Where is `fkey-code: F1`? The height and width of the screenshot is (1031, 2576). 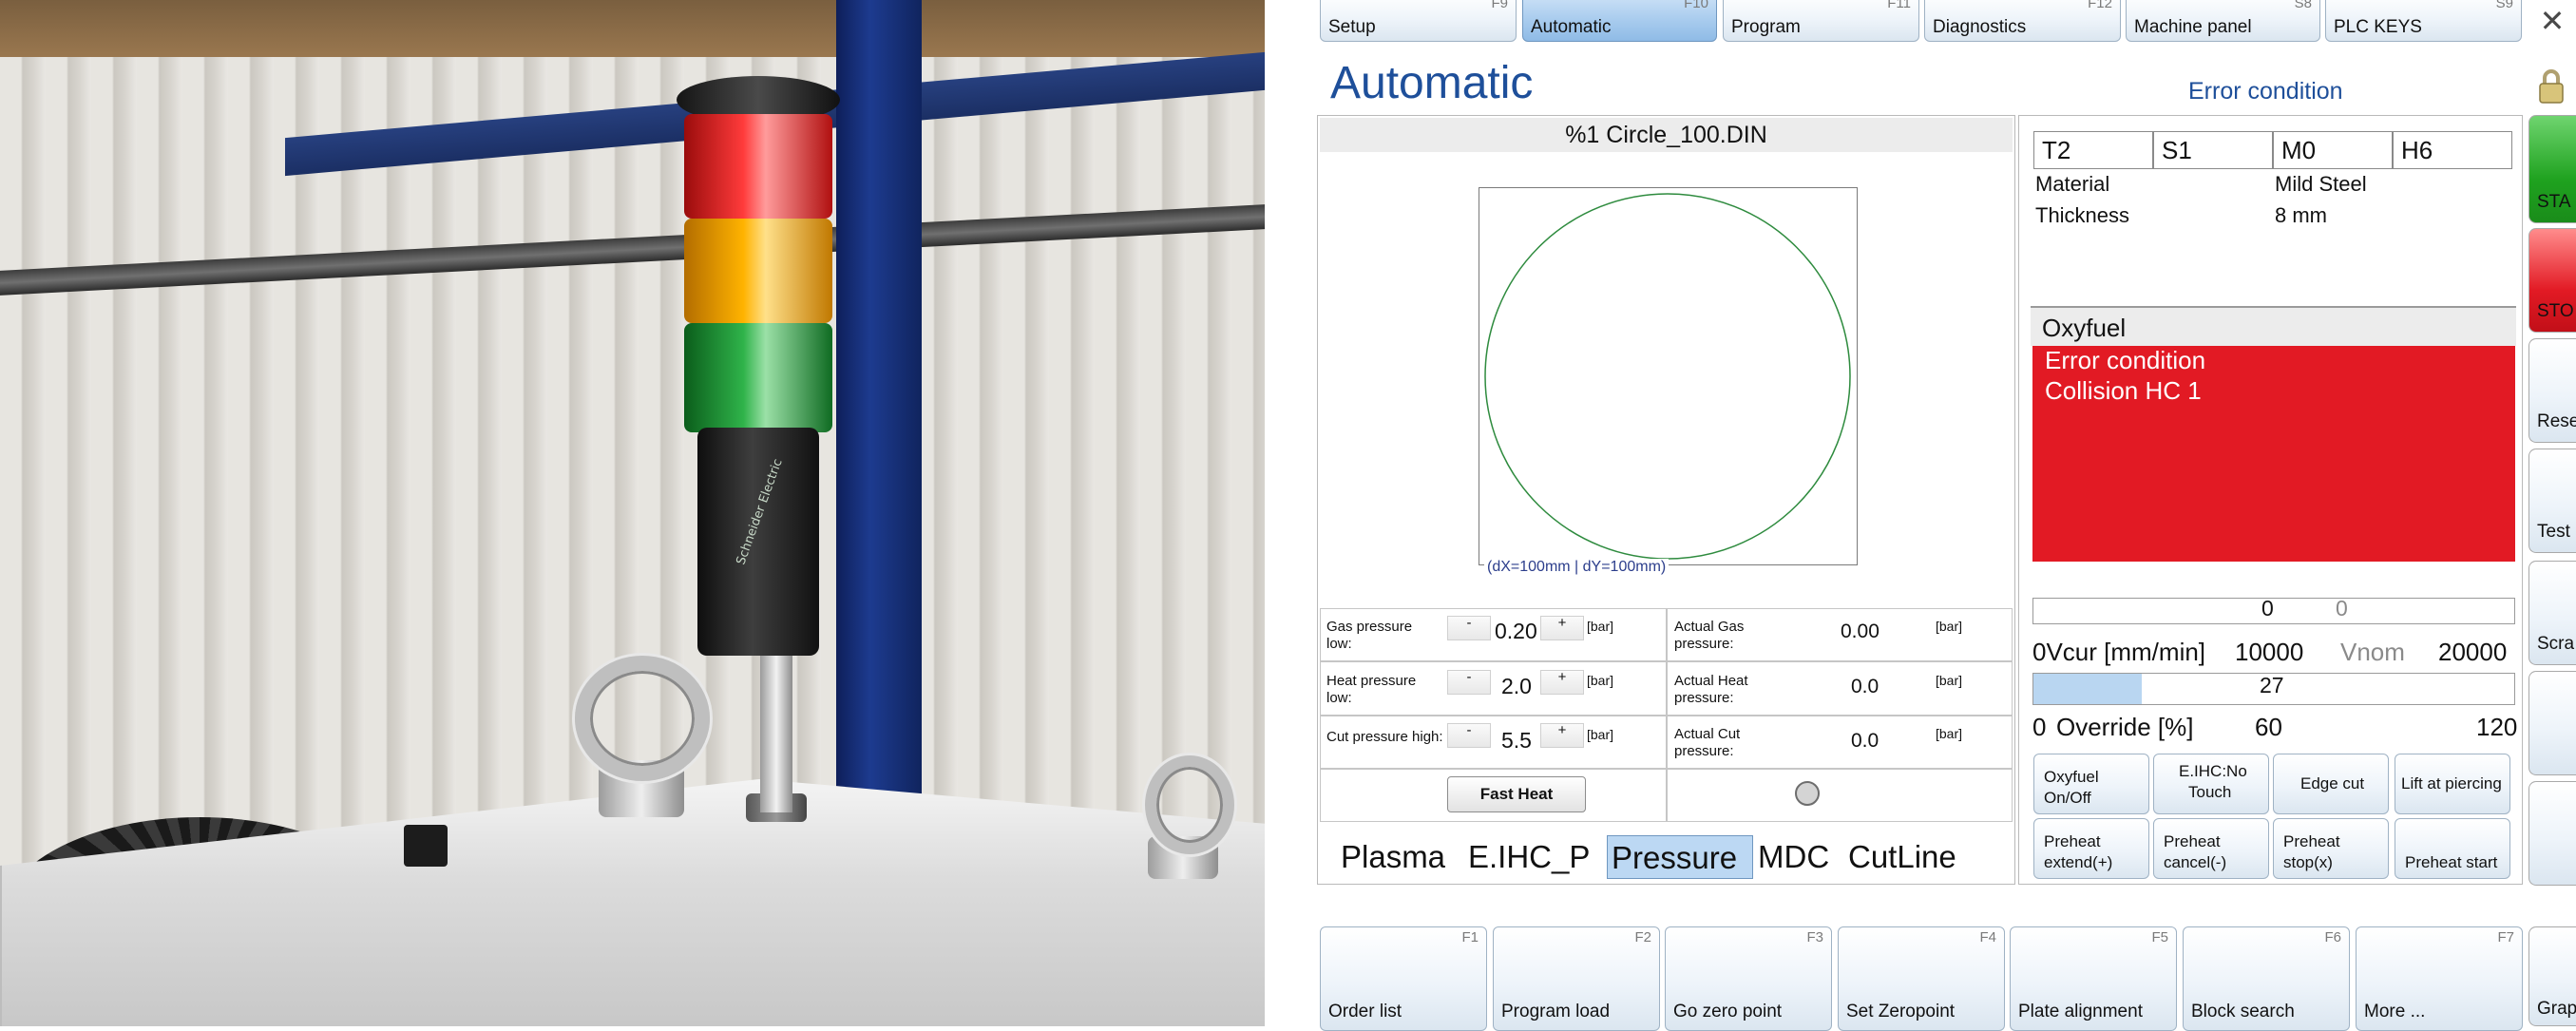 fkey-code: F1 is located at coordinates (1470, 937).